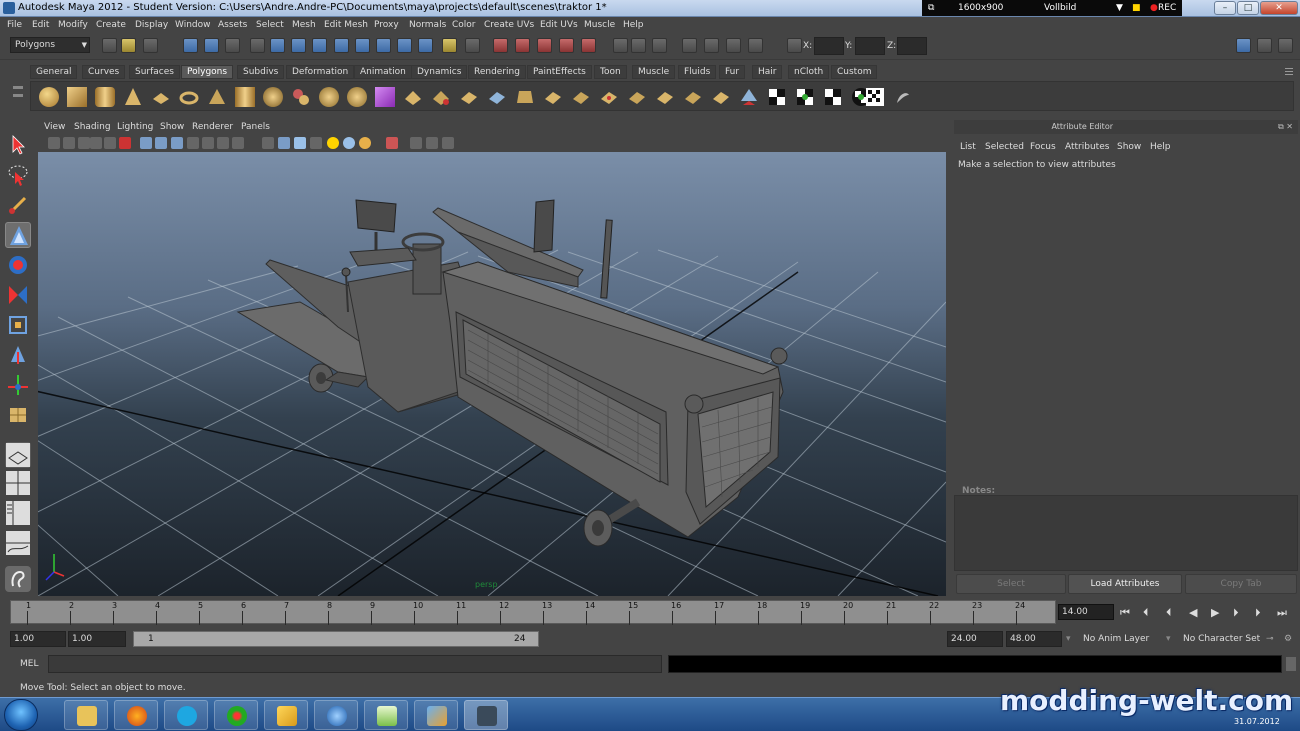  What do you see at coordinates (1011, 584) in the screenshot?
I see `select-button: Select` at bounding box center [1011, 584].